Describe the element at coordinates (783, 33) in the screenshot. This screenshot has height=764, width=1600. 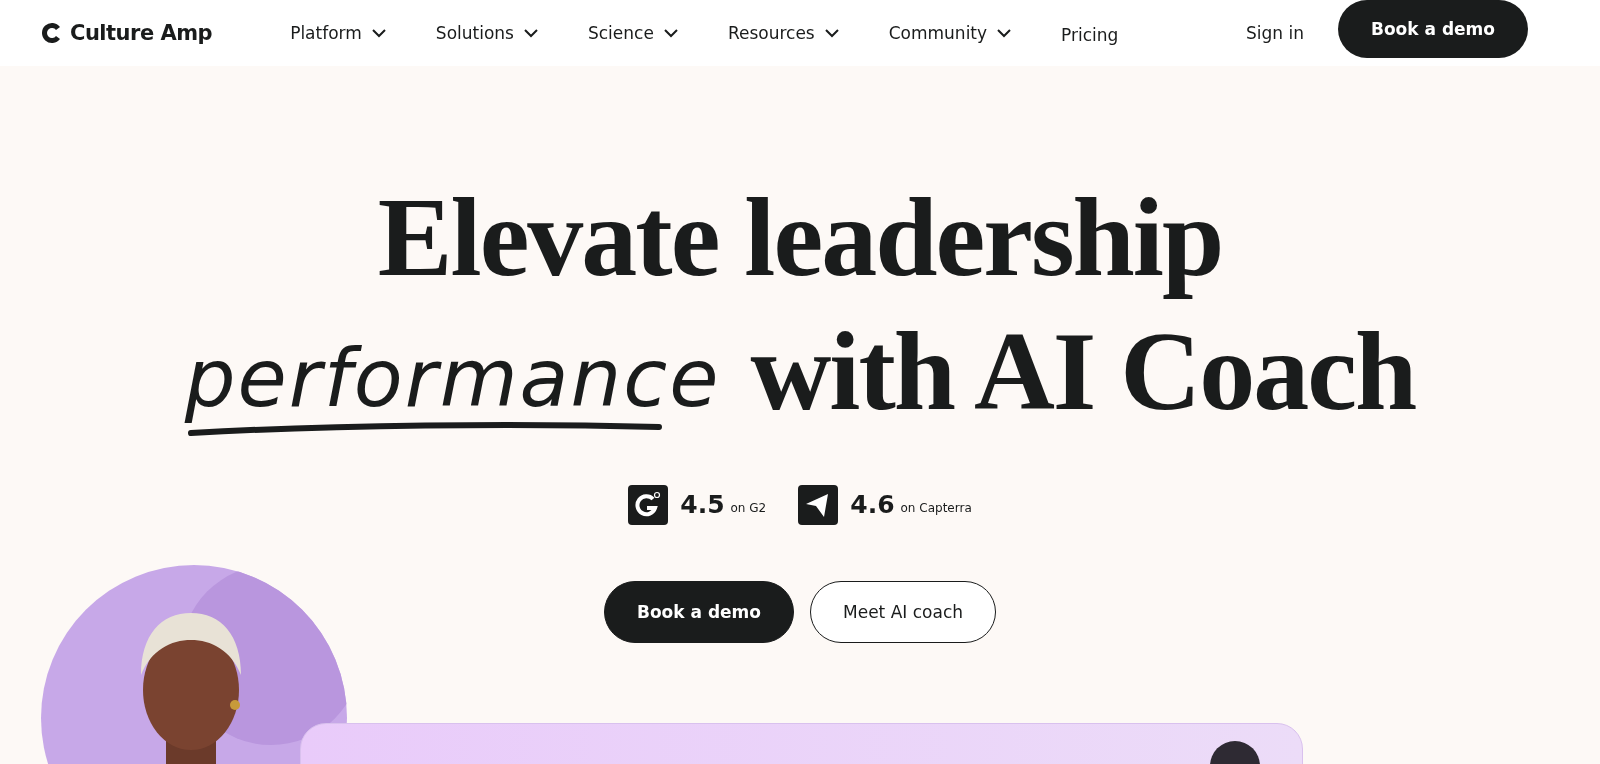
I see `nav-menu-item: Resources` at that location.